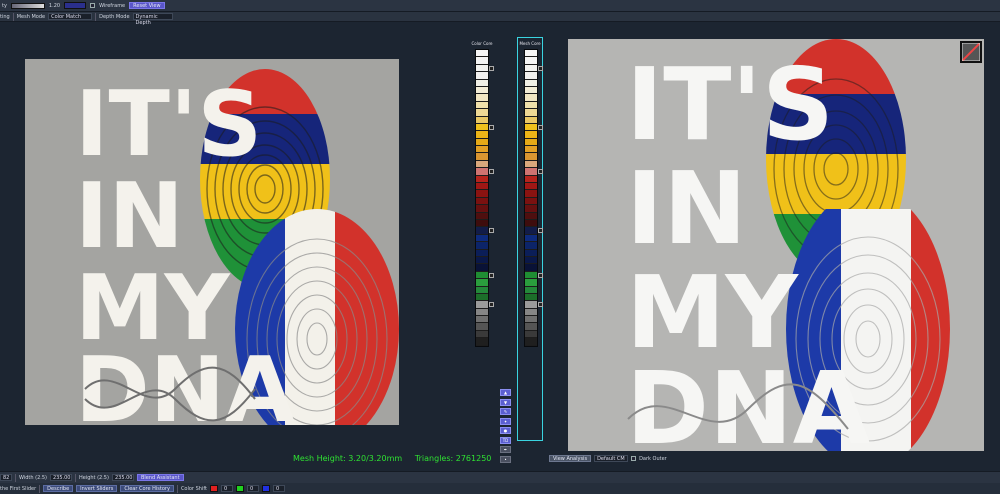 The image size is (1000, 494). Describe the element at coordinates (75, 5) in the screenshot. I see `color-swatch` at that location.